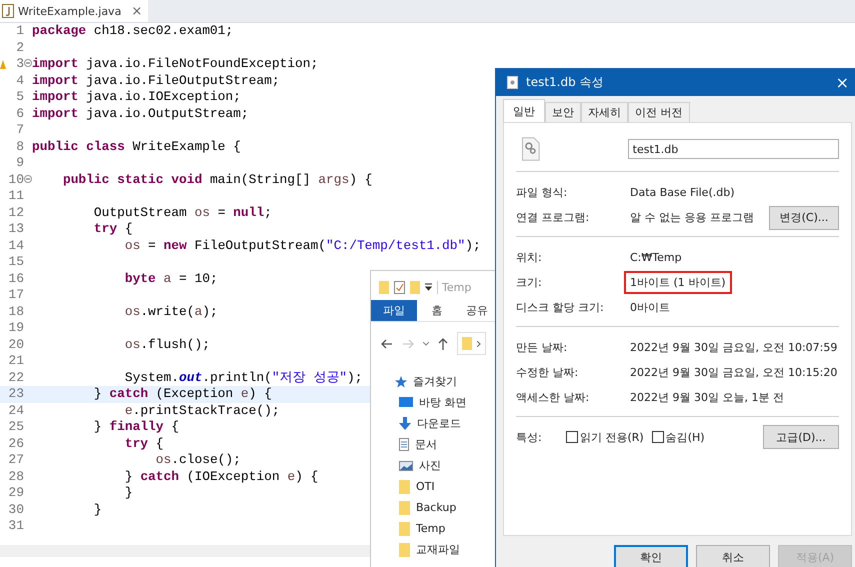 The width and height of the screenshot is (855, 567). Describe the element at coordinates (406, 402) in the screenshot. I see `monitor-icon` at that location.